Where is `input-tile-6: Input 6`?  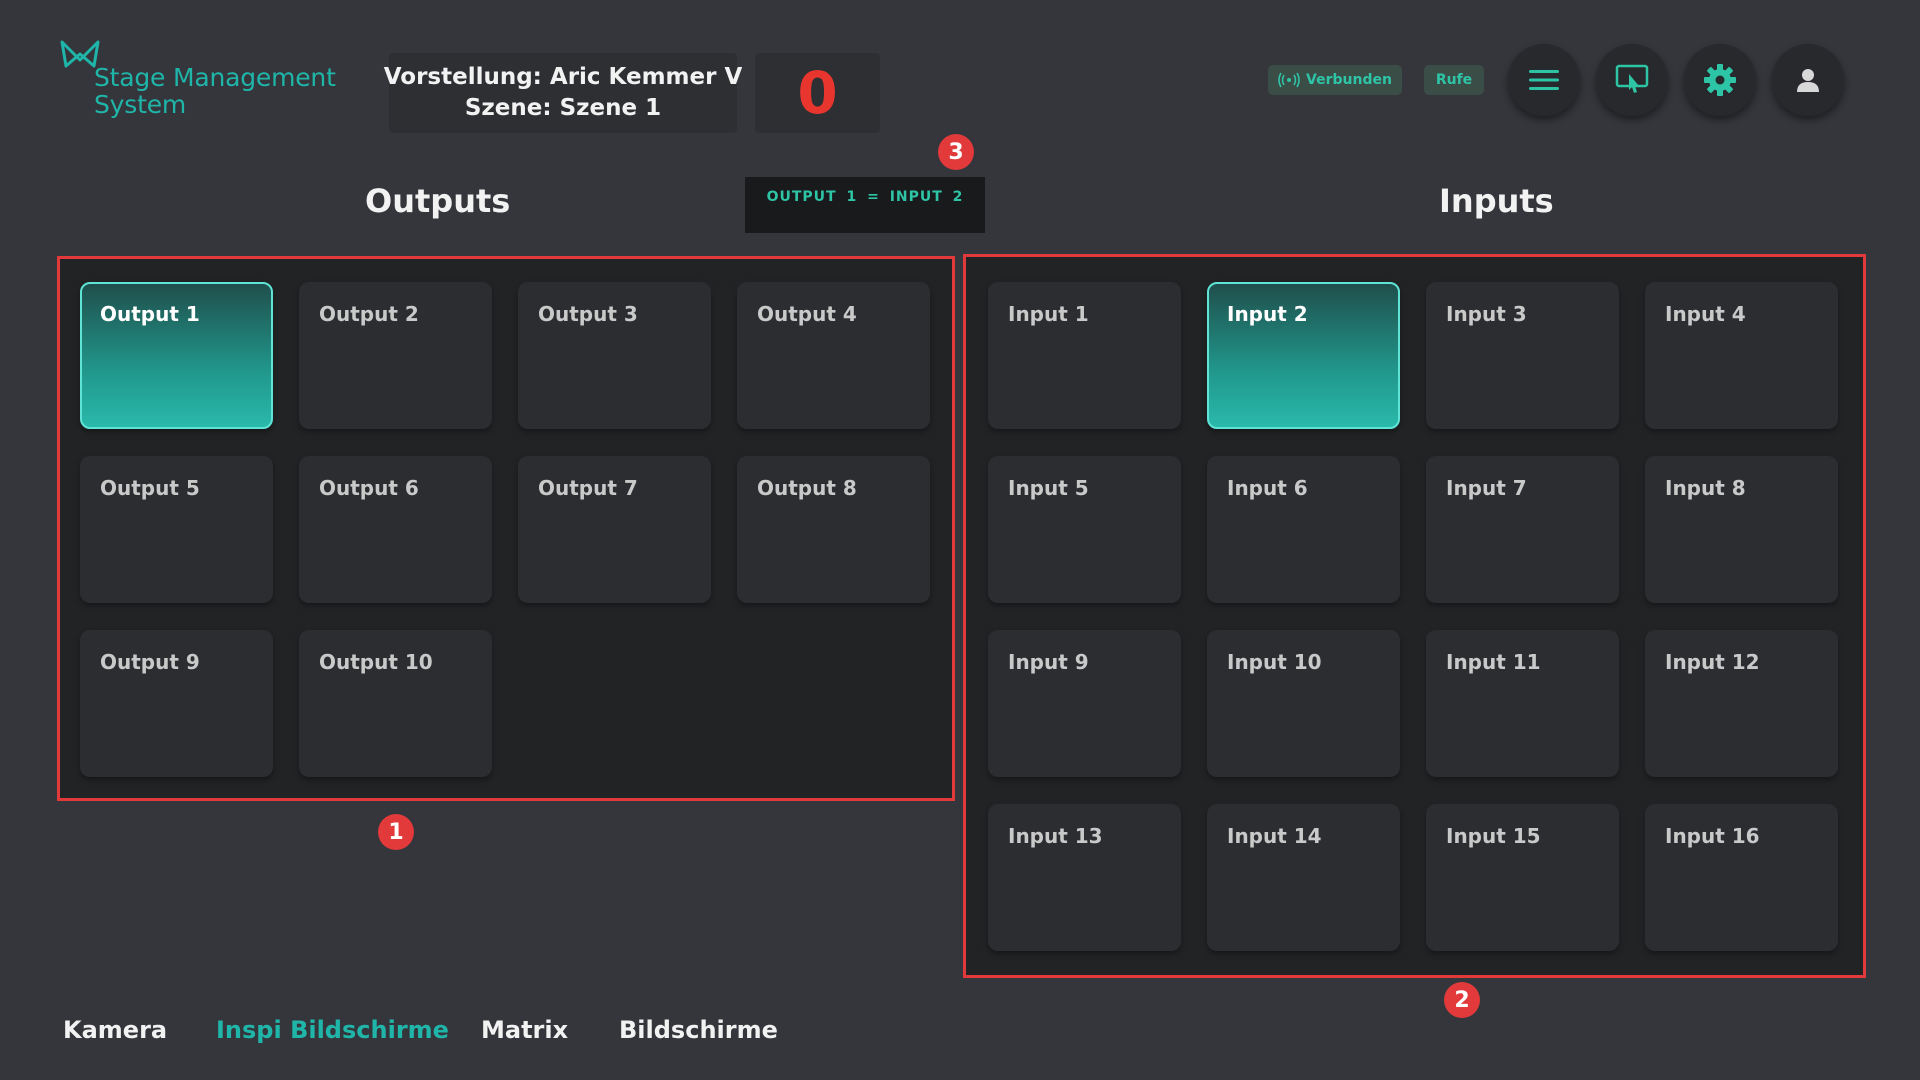
input-tile-6: Input 6 is located at coordinates (1303, 529).